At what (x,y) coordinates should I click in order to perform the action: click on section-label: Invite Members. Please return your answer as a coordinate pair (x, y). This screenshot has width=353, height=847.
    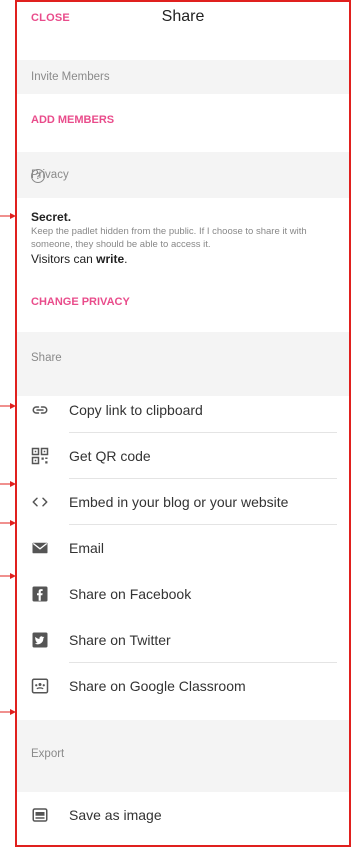
    Looking at the image, I should click on (70, 77).